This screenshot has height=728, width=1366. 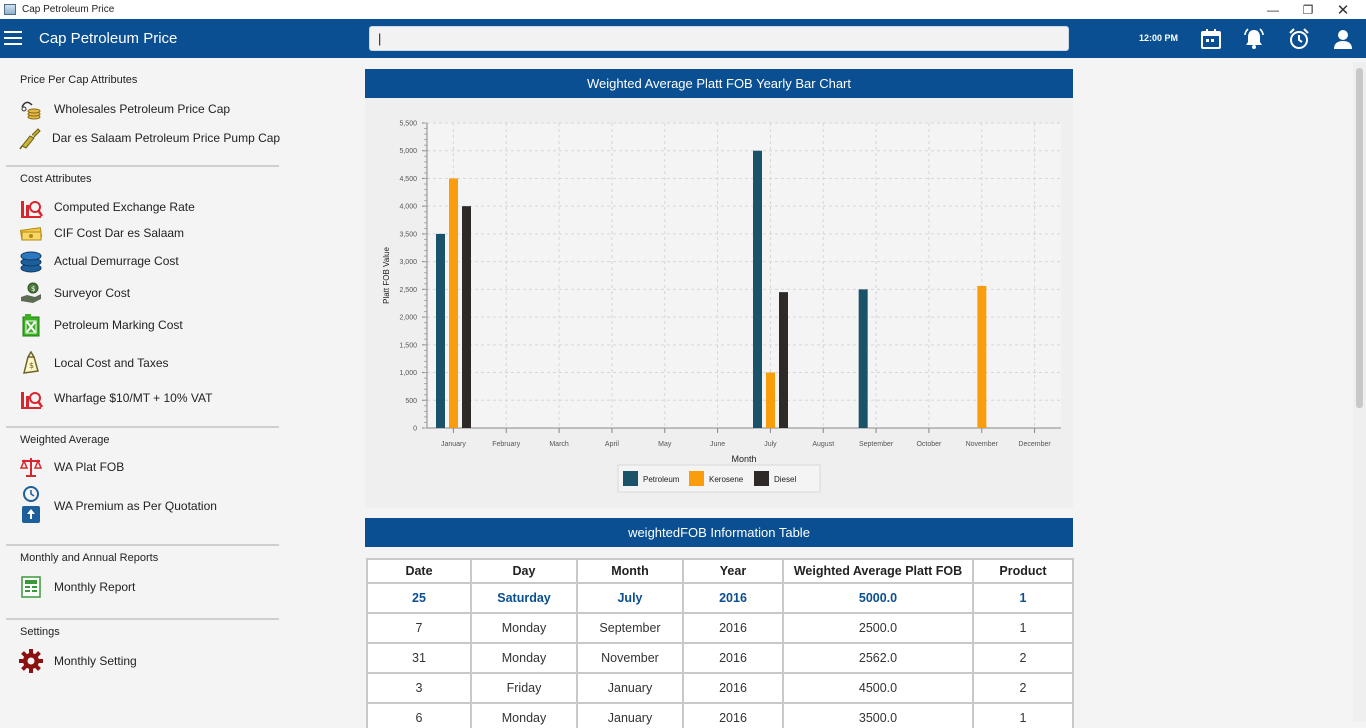 I want to click on sidebar-item-wa-premium: WA Premium as Per Quotation, so click(x=149, y=506).